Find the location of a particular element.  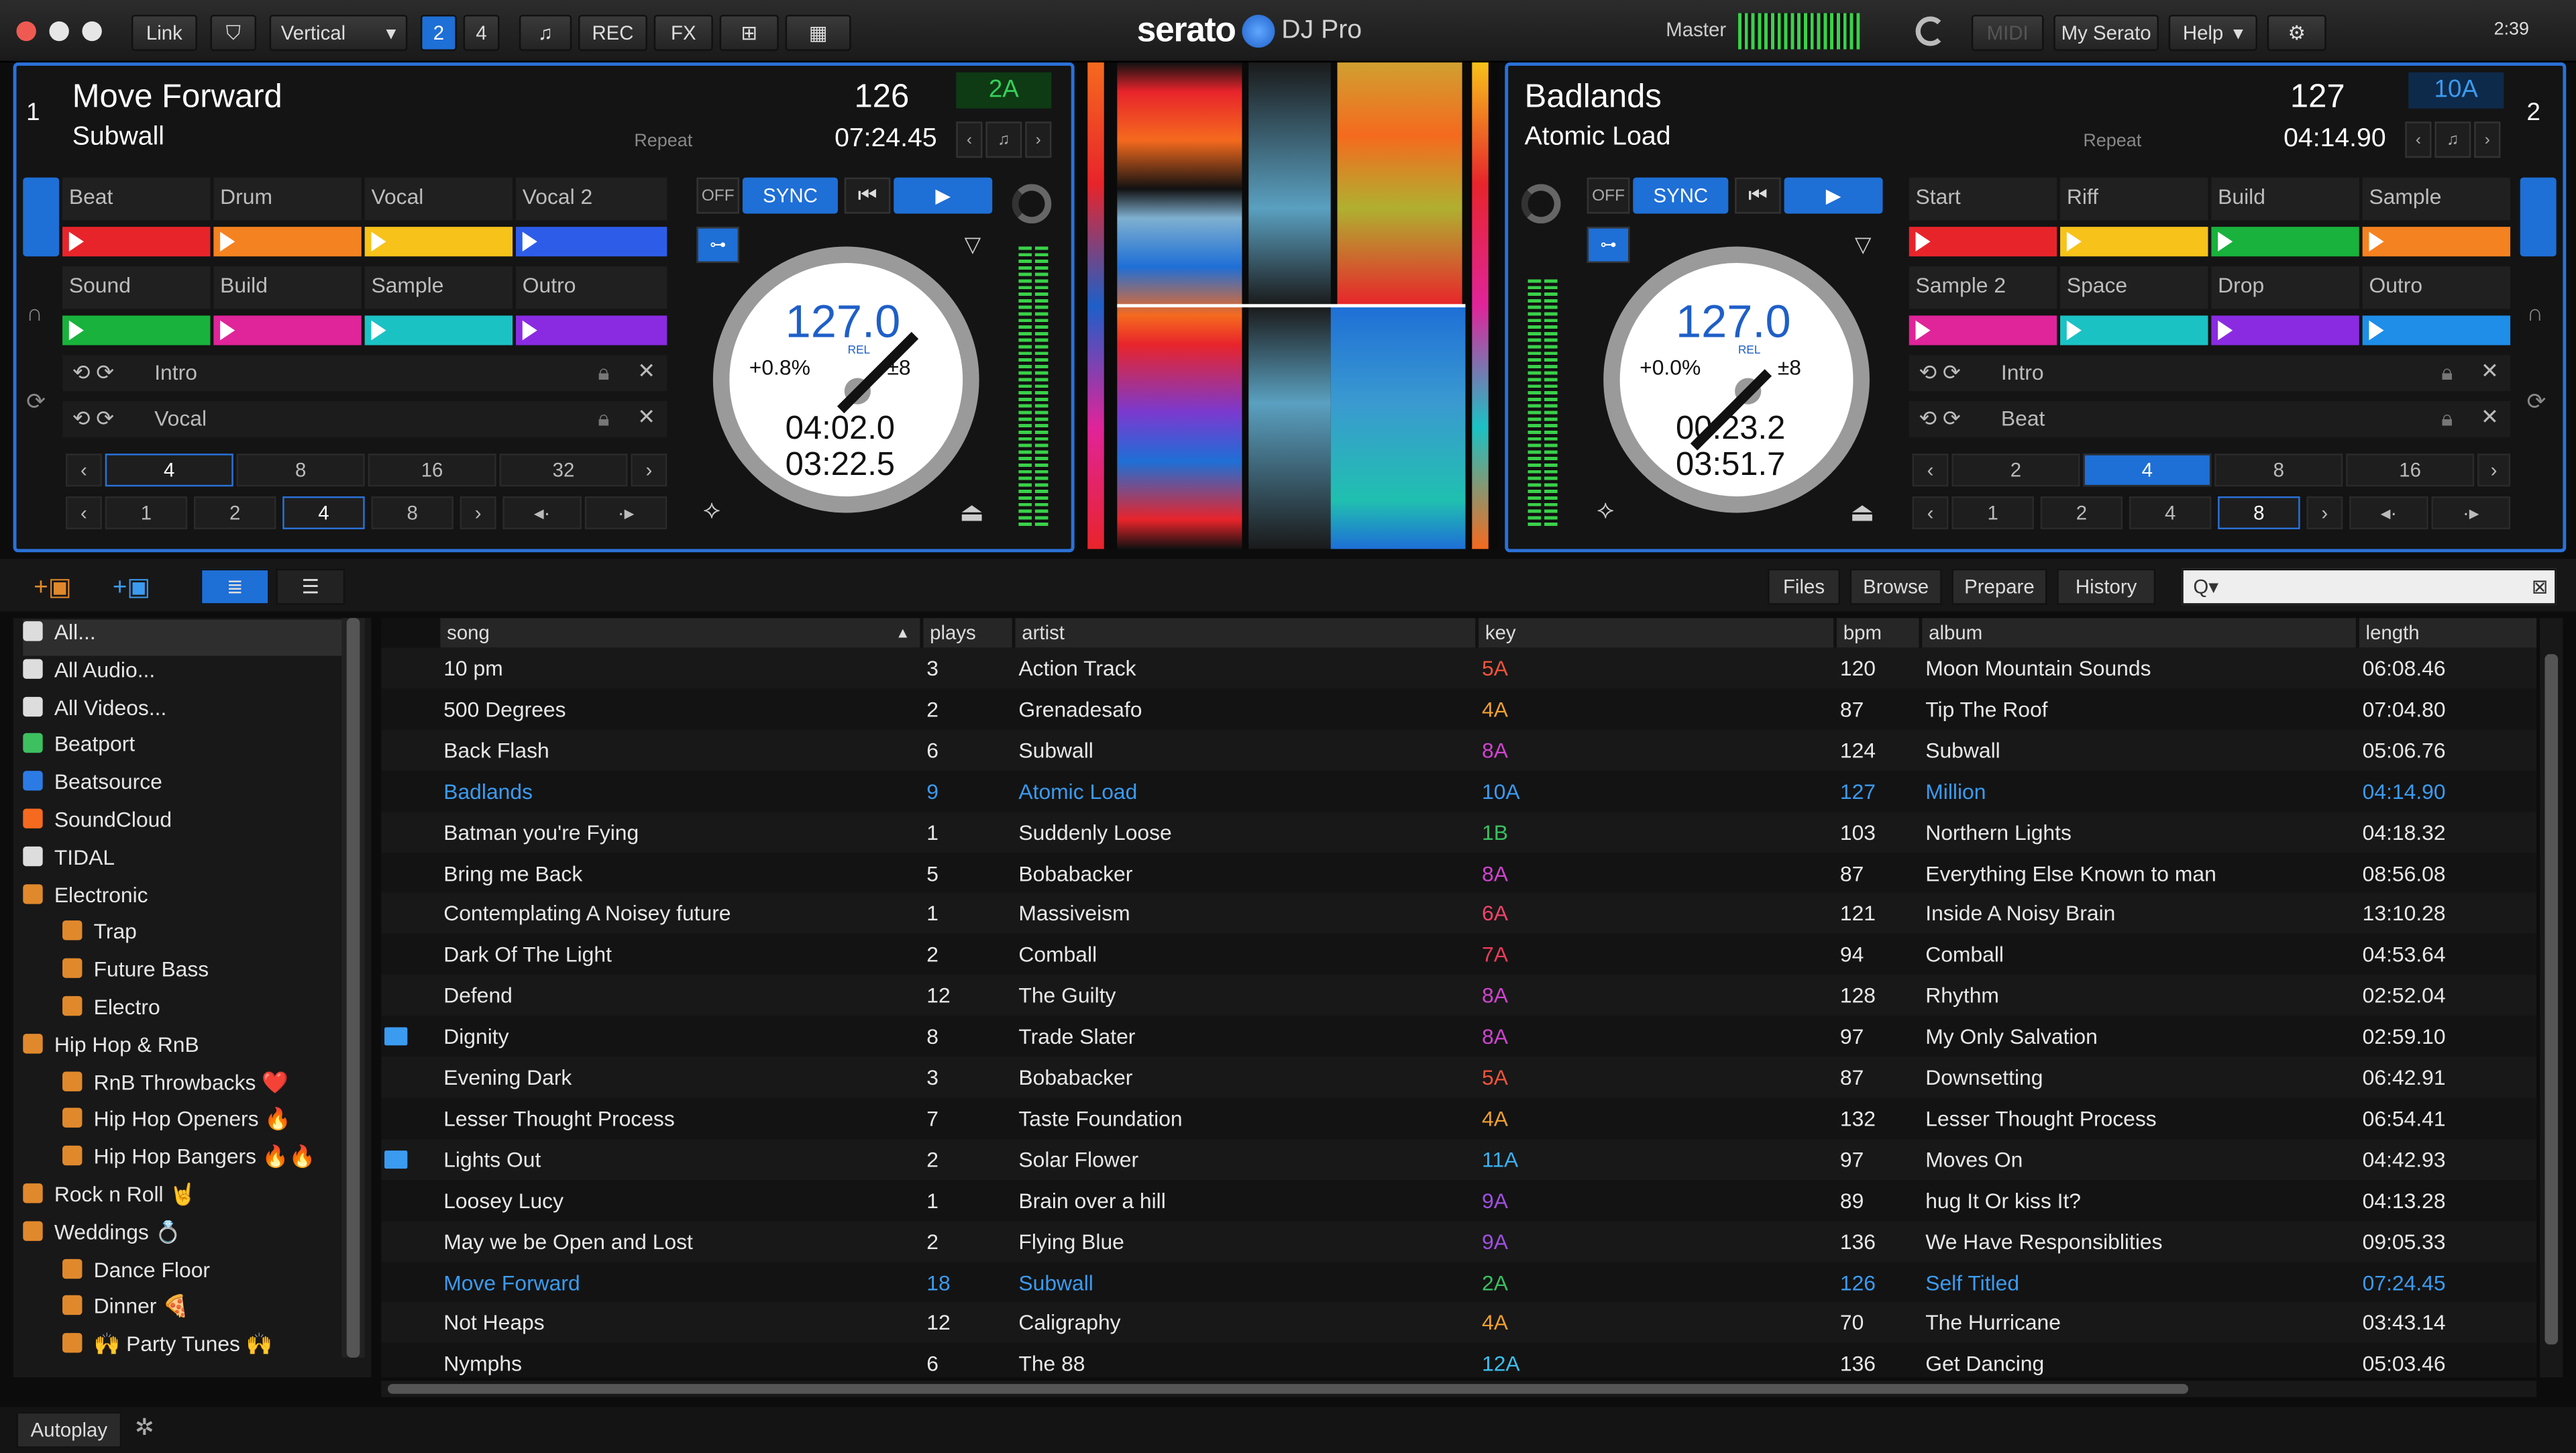

key-lock-icon: ♫ is located at coordinates (2452, 139).